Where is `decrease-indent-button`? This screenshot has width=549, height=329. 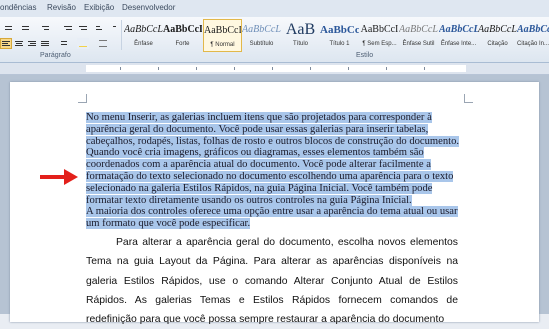
decrease-indent-button is located at coordinates (68, 28).